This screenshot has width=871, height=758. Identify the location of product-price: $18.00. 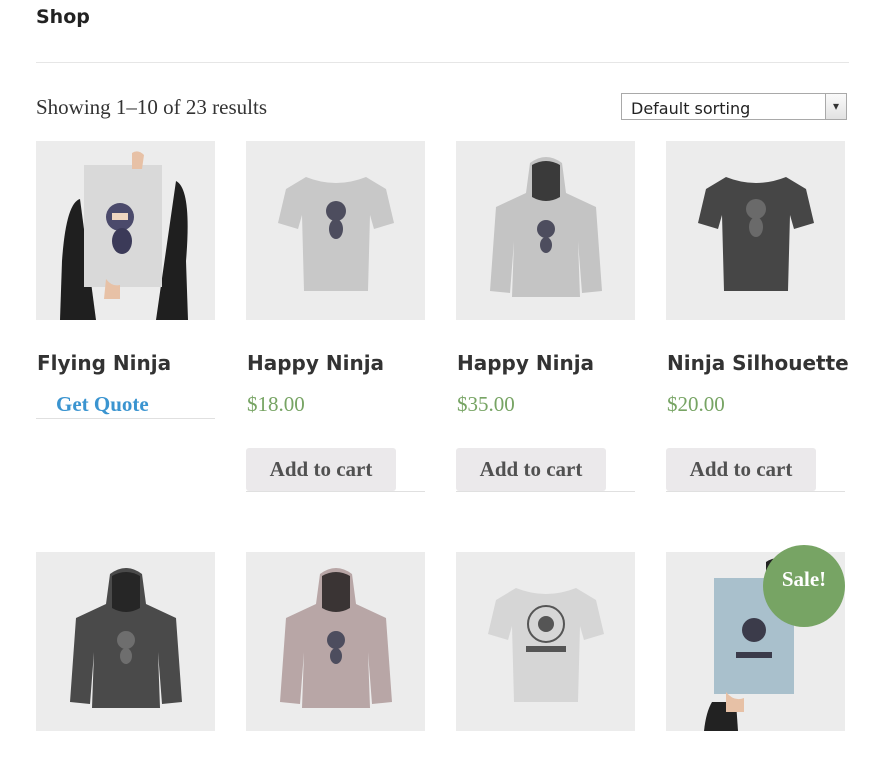
(276, 404).